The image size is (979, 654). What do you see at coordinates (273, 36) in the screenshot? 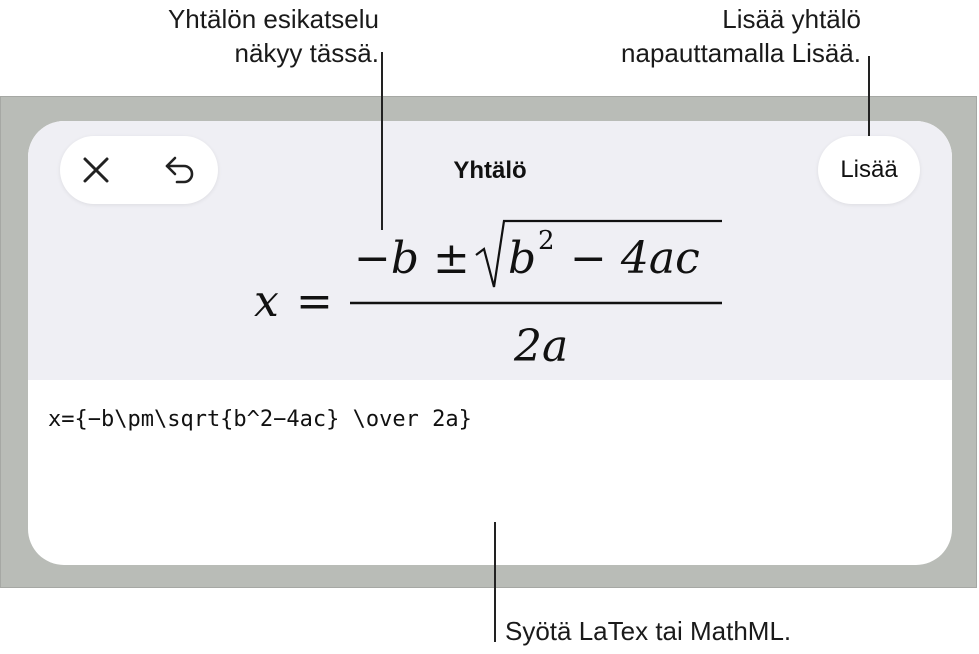
I see `annotation-preview: Yhtälön esikatselu näkyy tässä.` at bounding box center [273, 36].